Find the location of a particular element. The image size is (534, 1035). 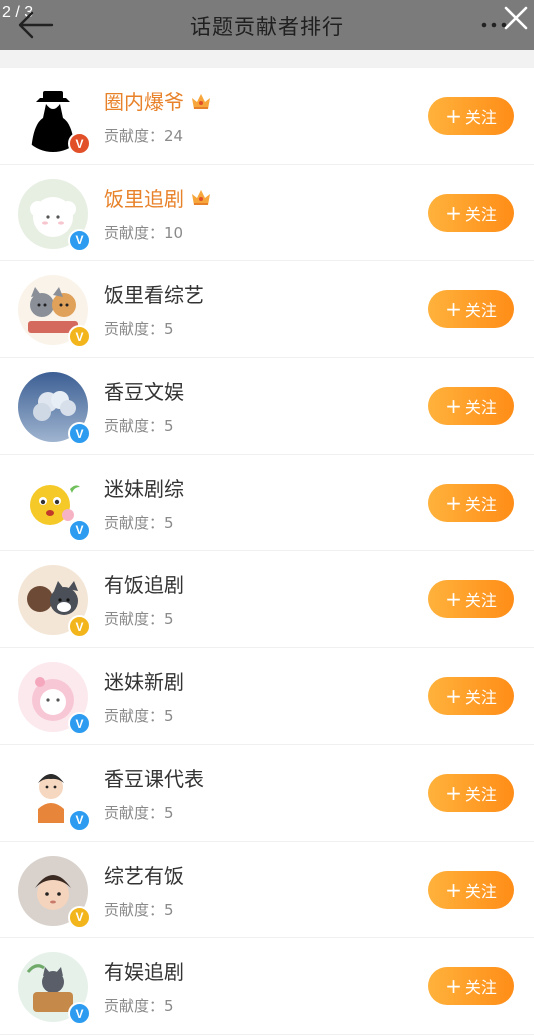

top-bar: 2 / 3 话题贡献者排行 is located at coordinates (267, 25).